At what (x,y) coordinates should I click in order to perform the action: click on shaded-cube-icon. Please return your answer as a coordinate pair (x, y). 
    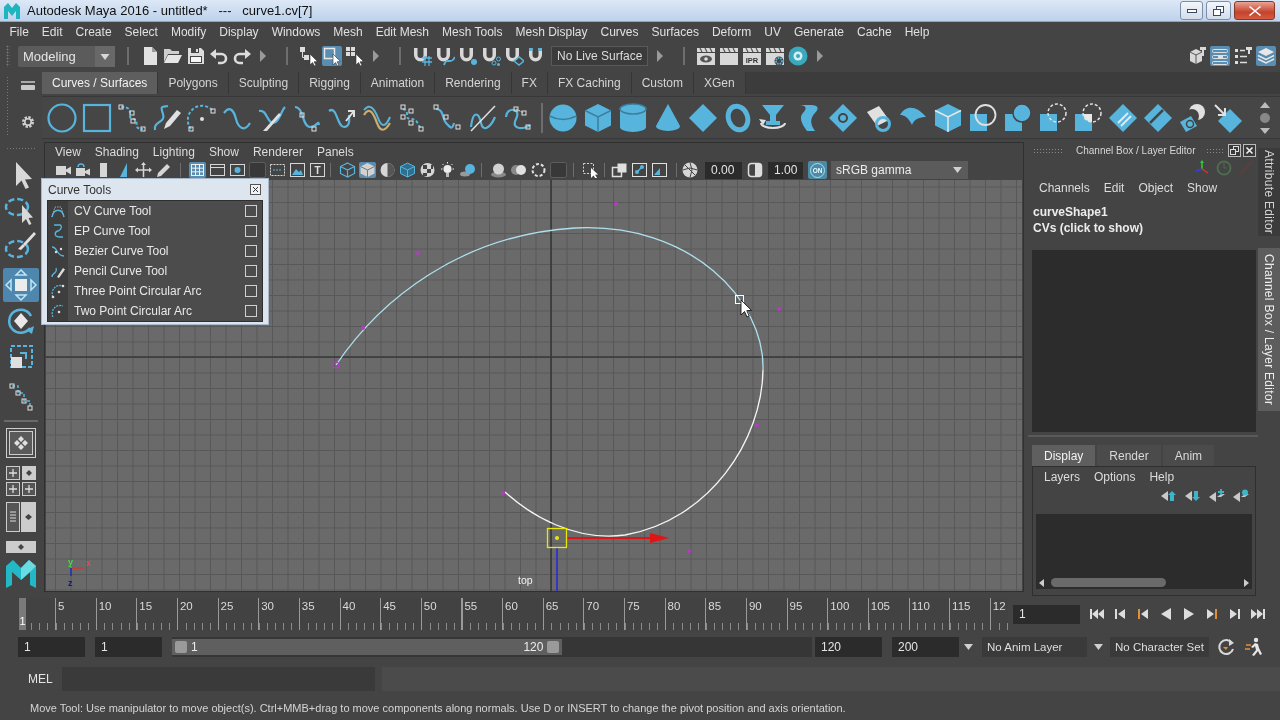
    Looking at the image, I should click on (367, 170).